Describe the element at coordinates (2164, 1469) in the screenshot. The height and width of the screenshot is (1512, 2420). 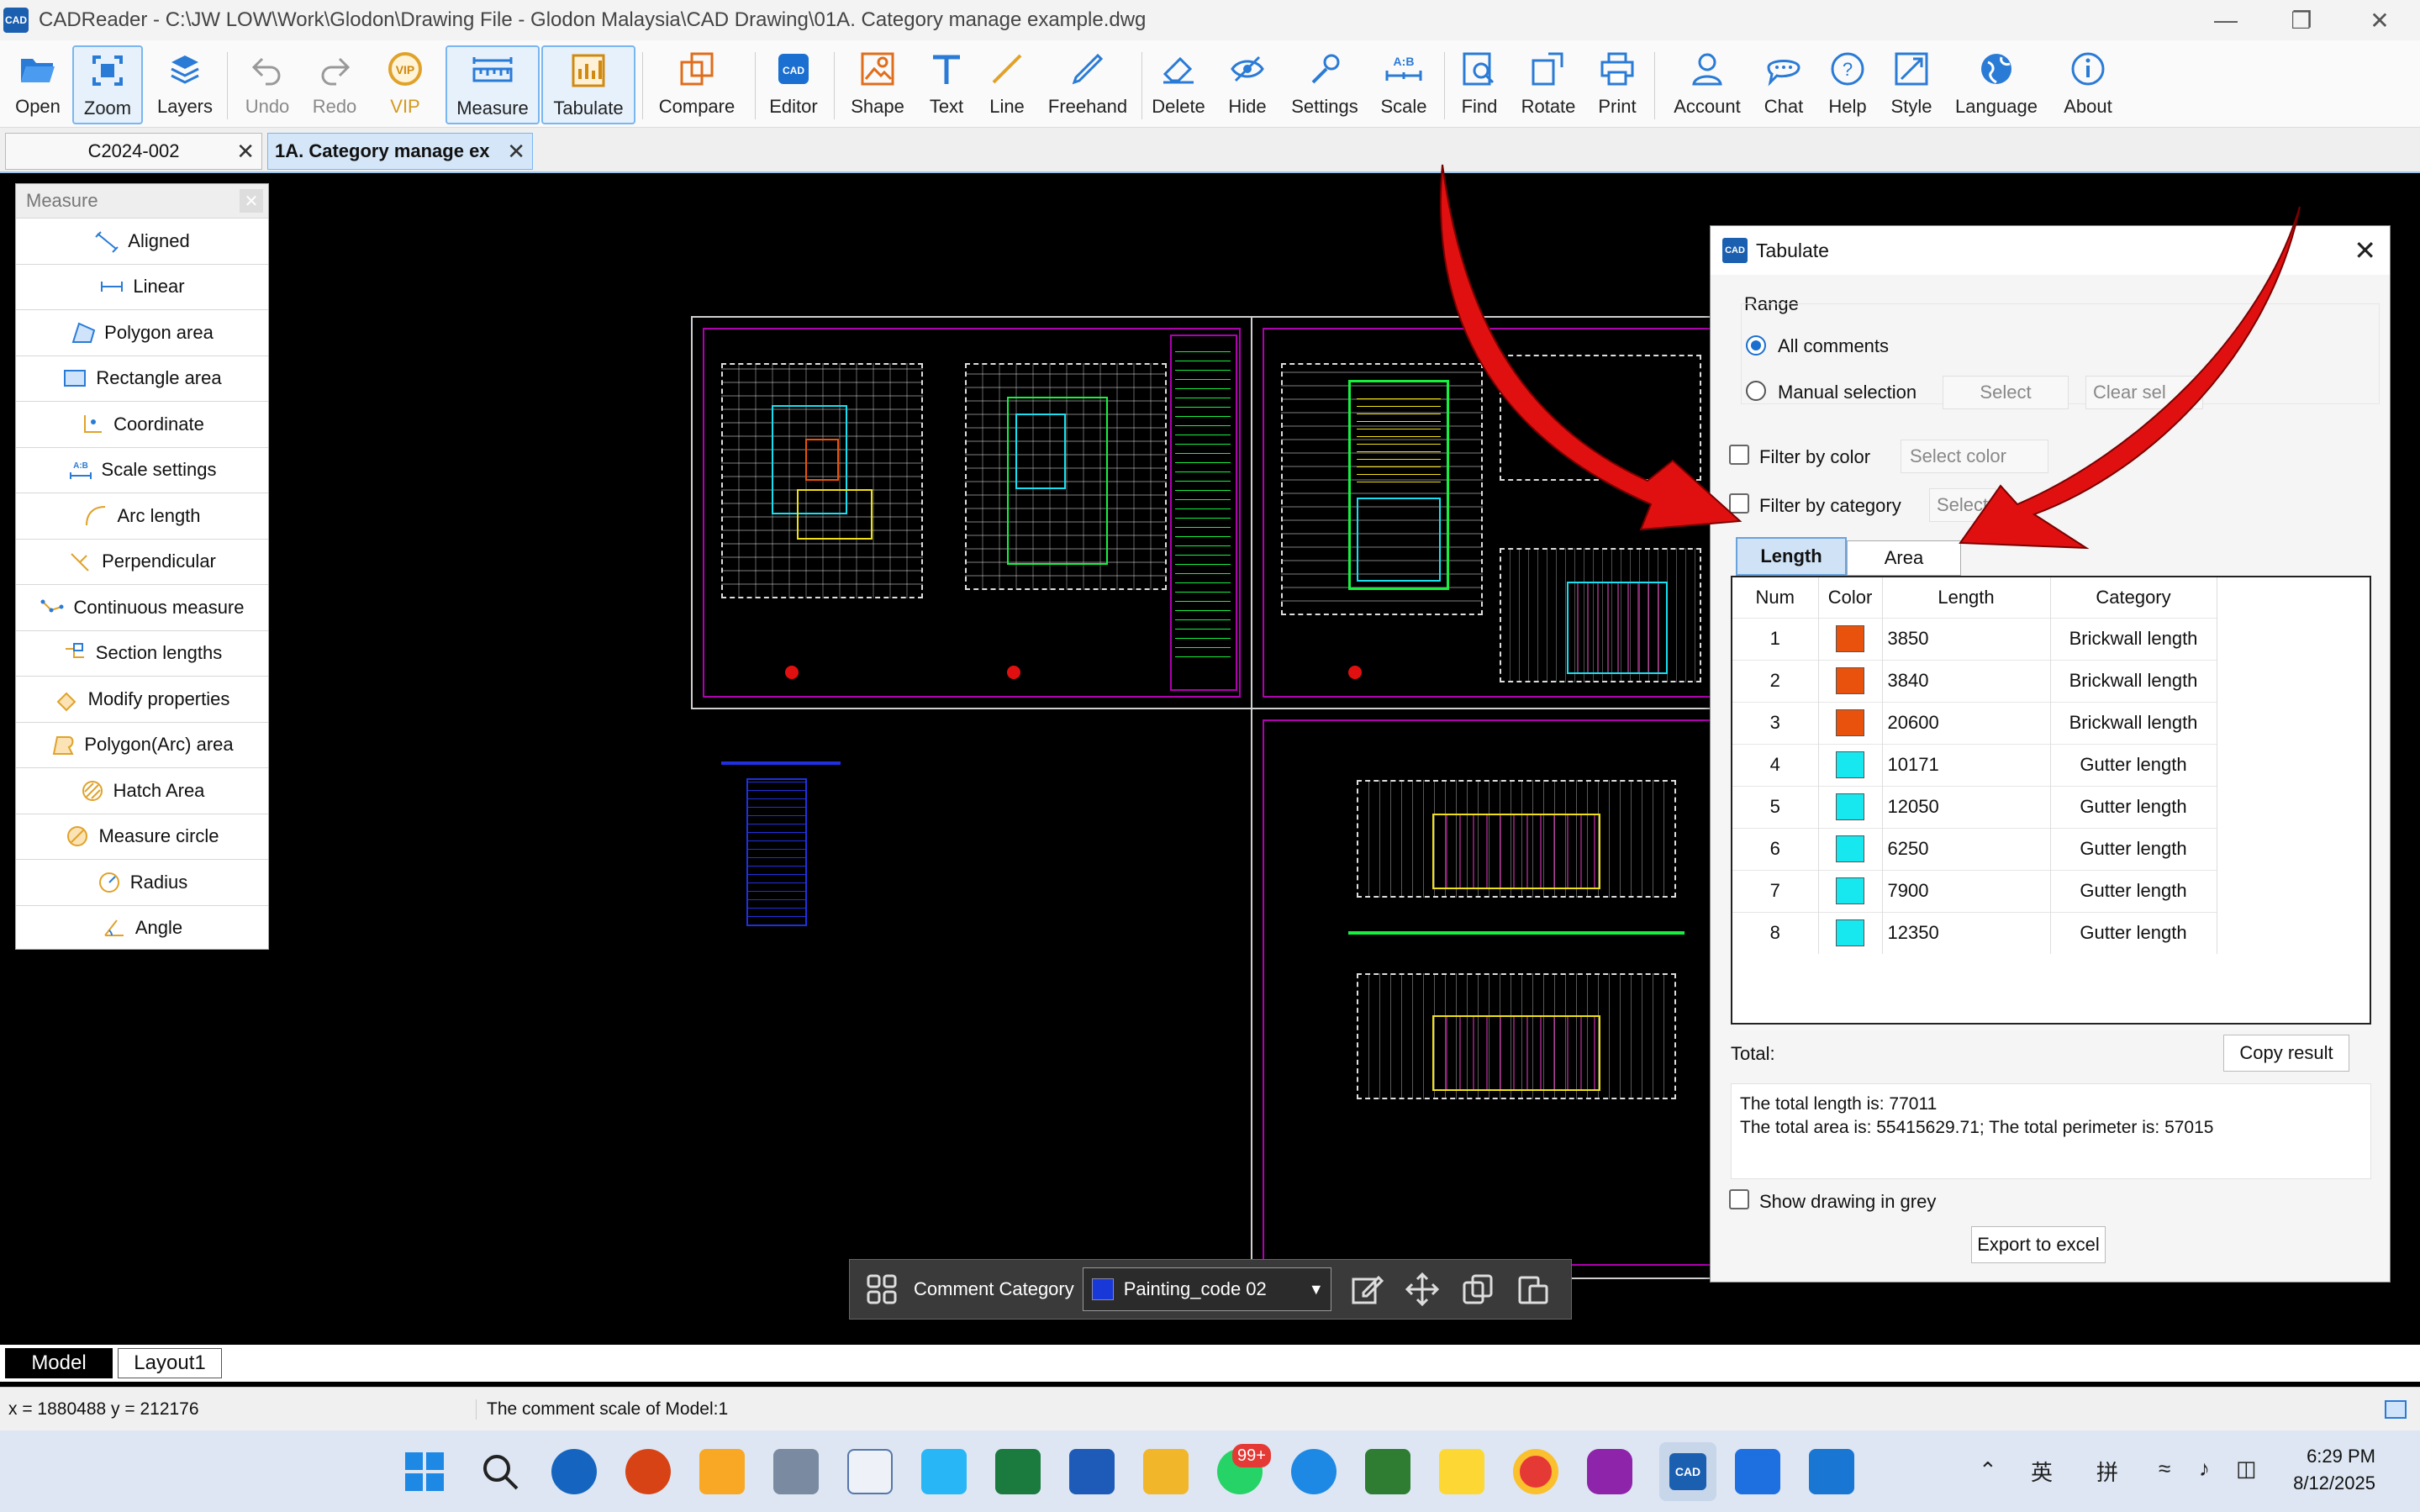
I see `wifi-icon: ≈` at that location.